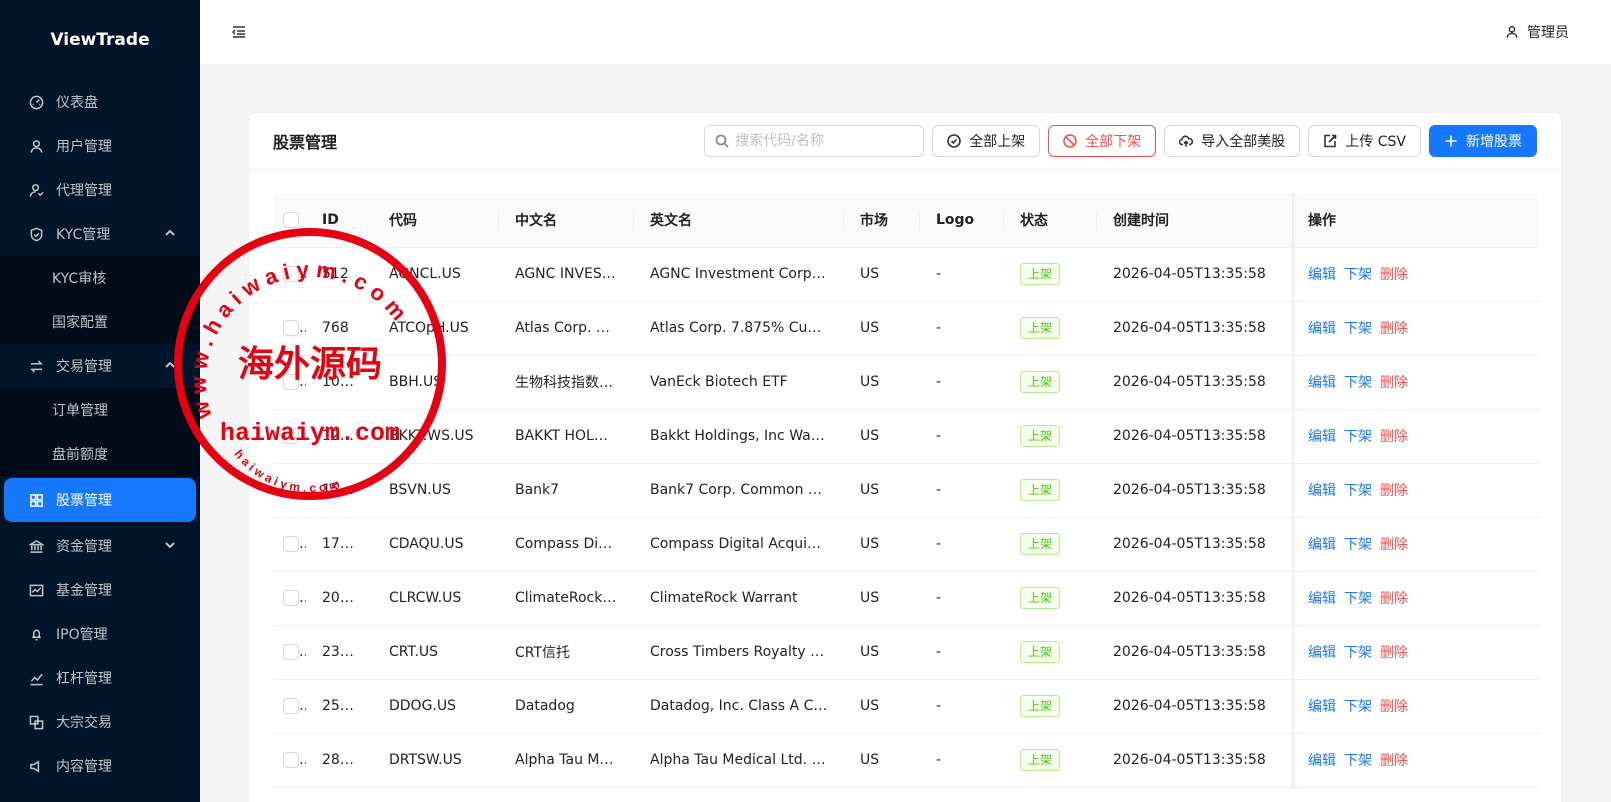  What do you see at coordinates (84, 591) in the screenshot?
I see `sidebar-item-label: 基金管理` at bounding box center [84, 591].